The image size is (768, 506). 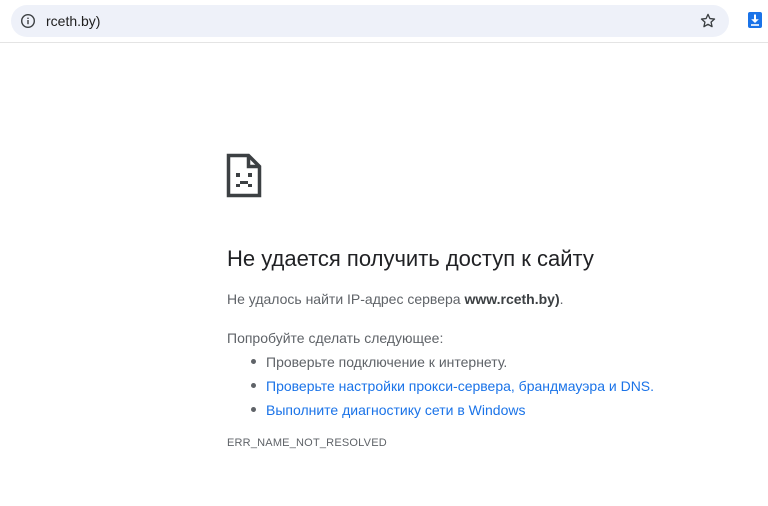 I want to click on star-icon, so click(x=708, y=21).